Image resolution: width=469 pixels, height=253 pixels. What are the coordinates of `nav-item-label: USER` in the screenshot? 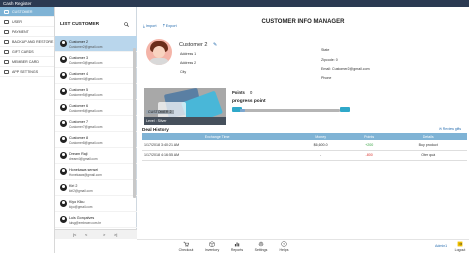 It's located at (17, 22).